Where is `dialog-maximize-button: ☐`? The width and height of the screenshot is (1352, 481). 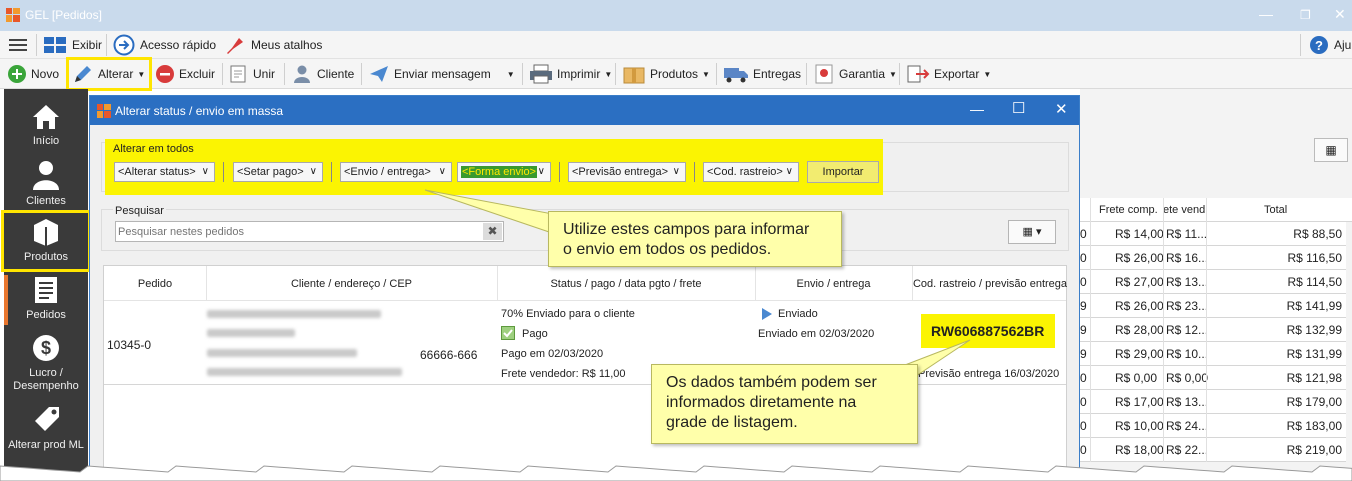 dialog-maximize-button: ☐ is located at coordinates (1018, 108).